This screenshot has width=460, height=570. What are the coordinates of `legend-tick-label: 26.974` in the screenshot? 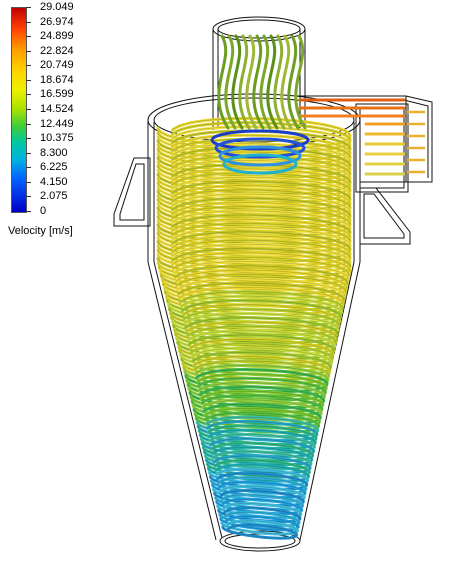 It's located at (57, 21).